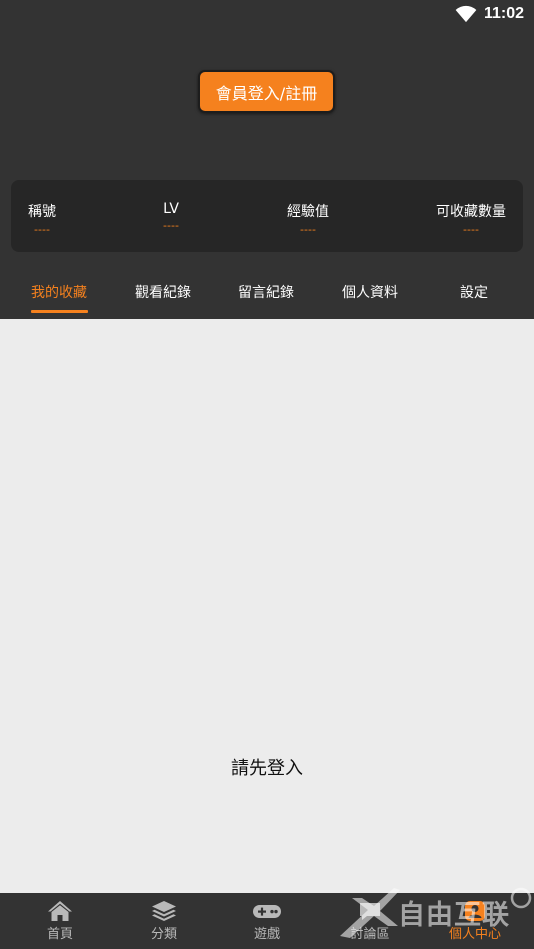 Image resolution: width=534 pixels, height=949 pixels. Describe the element at coordinates (474, 292) in the screenshot. I see `tab-settings: 設定` at that location.